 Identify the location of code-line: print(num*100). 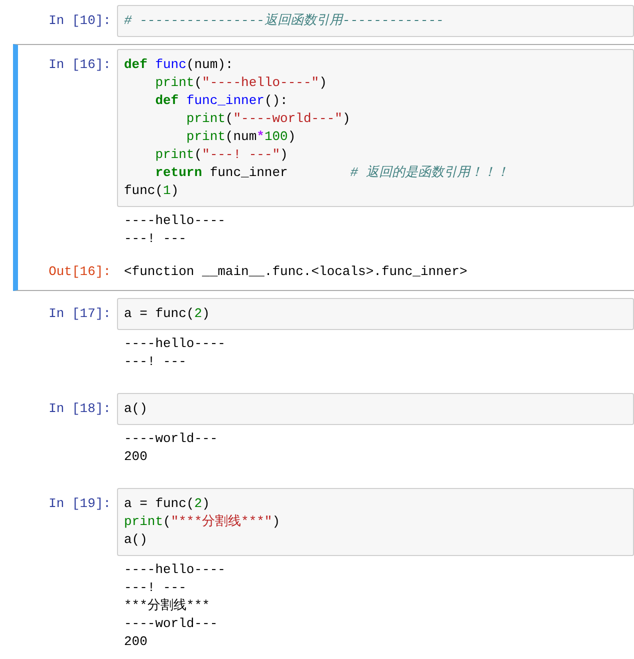
(241, 137).